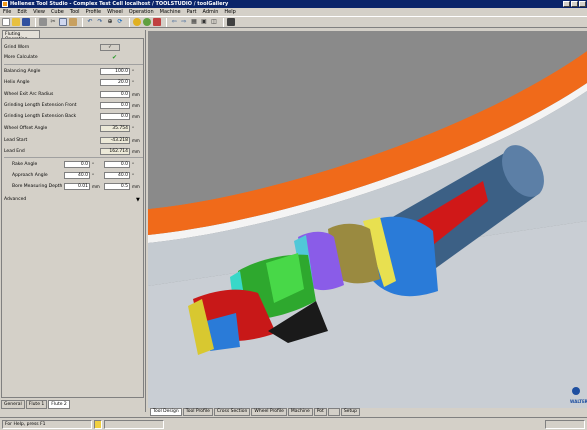 This screenshot has height=430, width=587. I want to click on property-label: Lead End, so click(14, 151).